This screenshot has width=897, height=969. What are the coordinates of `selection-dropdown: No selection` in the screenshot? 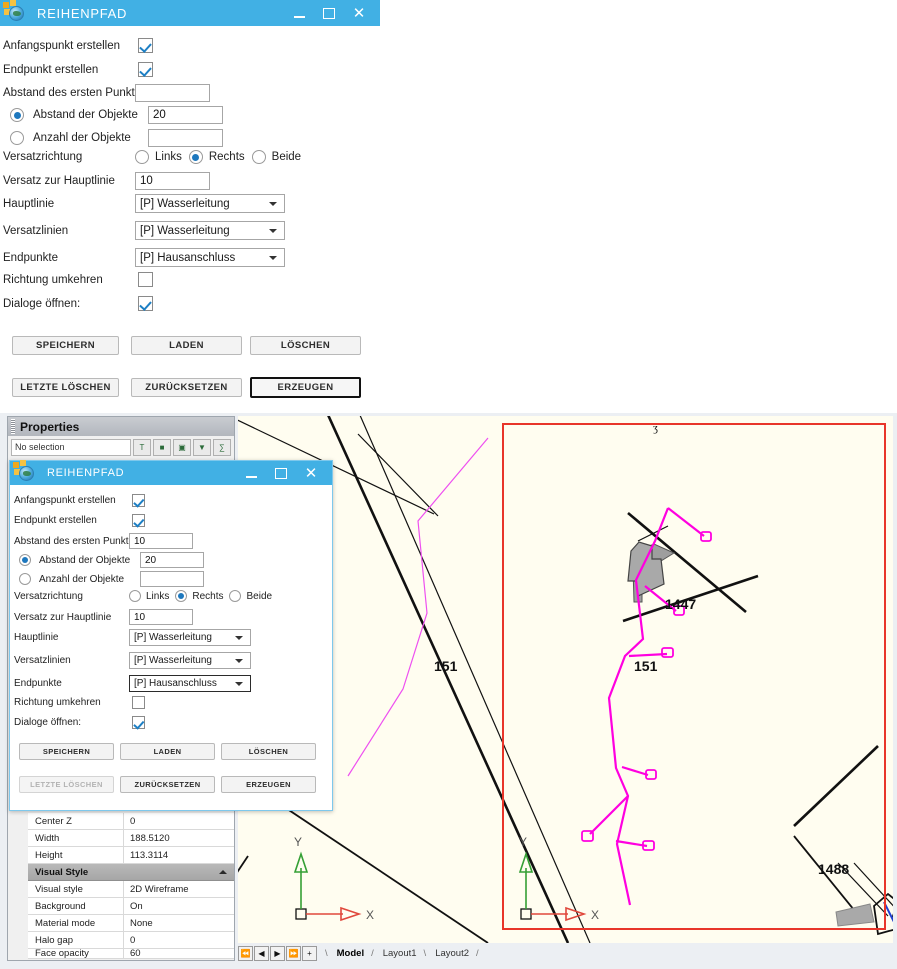 It's located at (71, 447).